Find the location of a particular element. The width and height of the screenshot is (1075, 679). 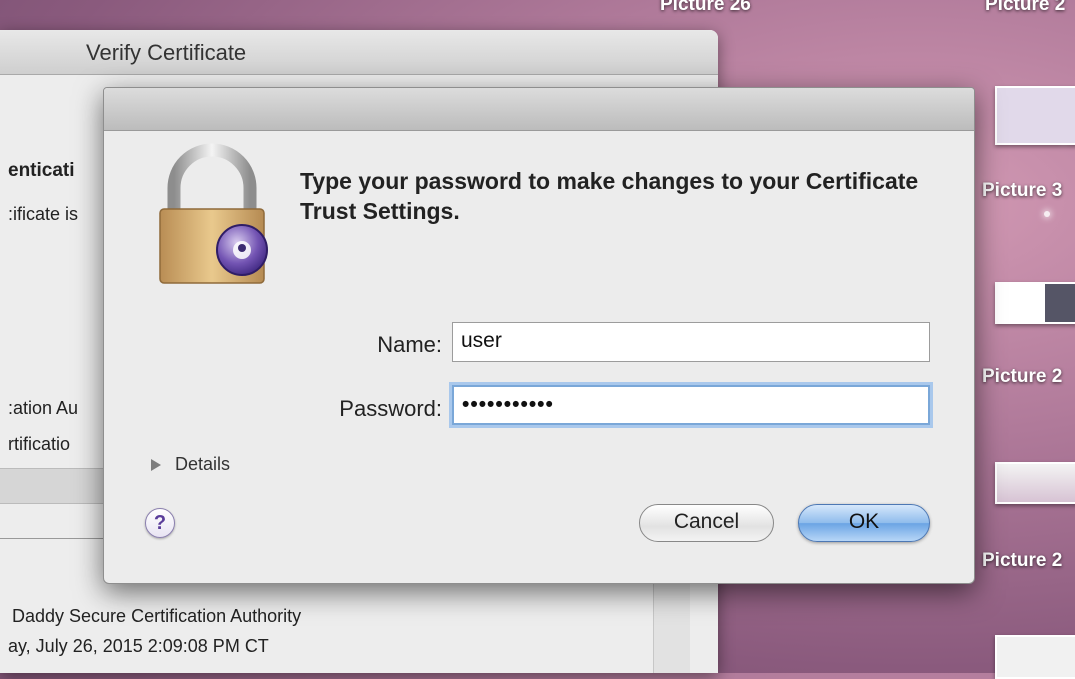

padlock-icon is located at coordinates (213, 213).